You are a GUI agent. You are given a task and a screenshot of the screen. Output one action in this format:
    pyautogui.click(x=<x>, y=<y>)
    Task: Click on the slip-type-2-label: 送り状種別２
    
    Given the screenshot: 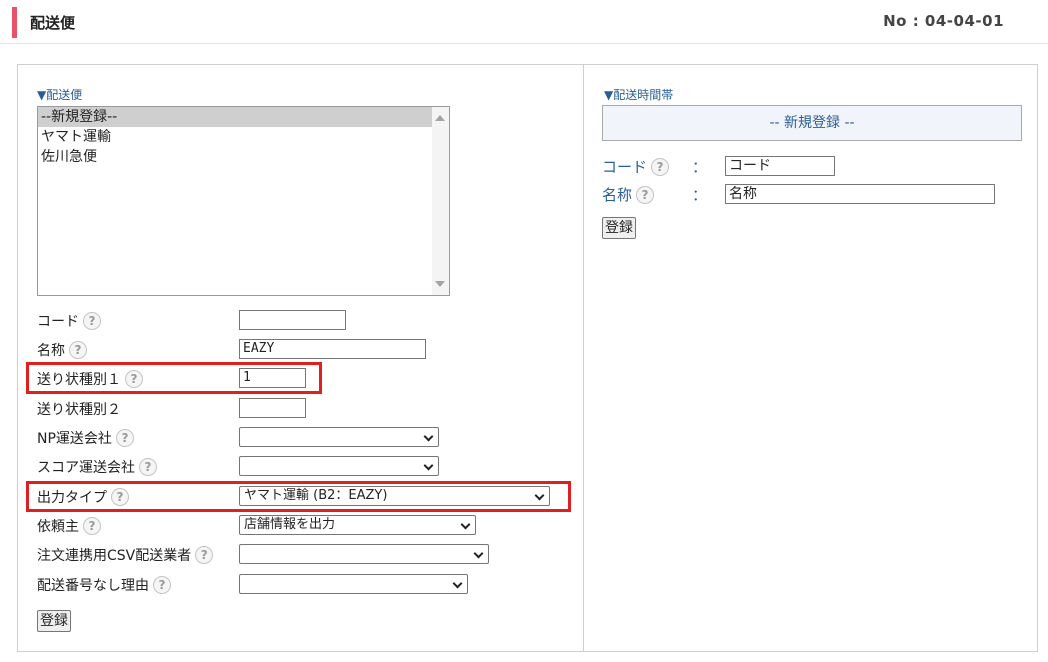 What is the action you would take?
    pyautogui.click(x=79, y=410)
    